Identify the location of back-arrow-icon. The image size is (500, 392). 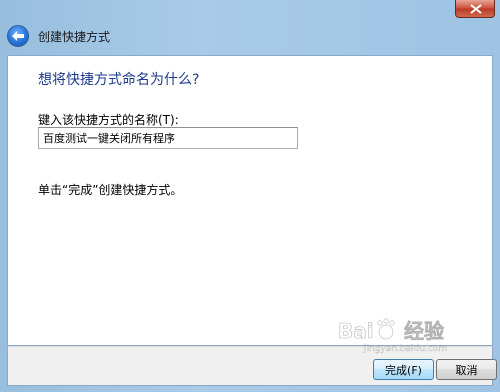
(18, 36).